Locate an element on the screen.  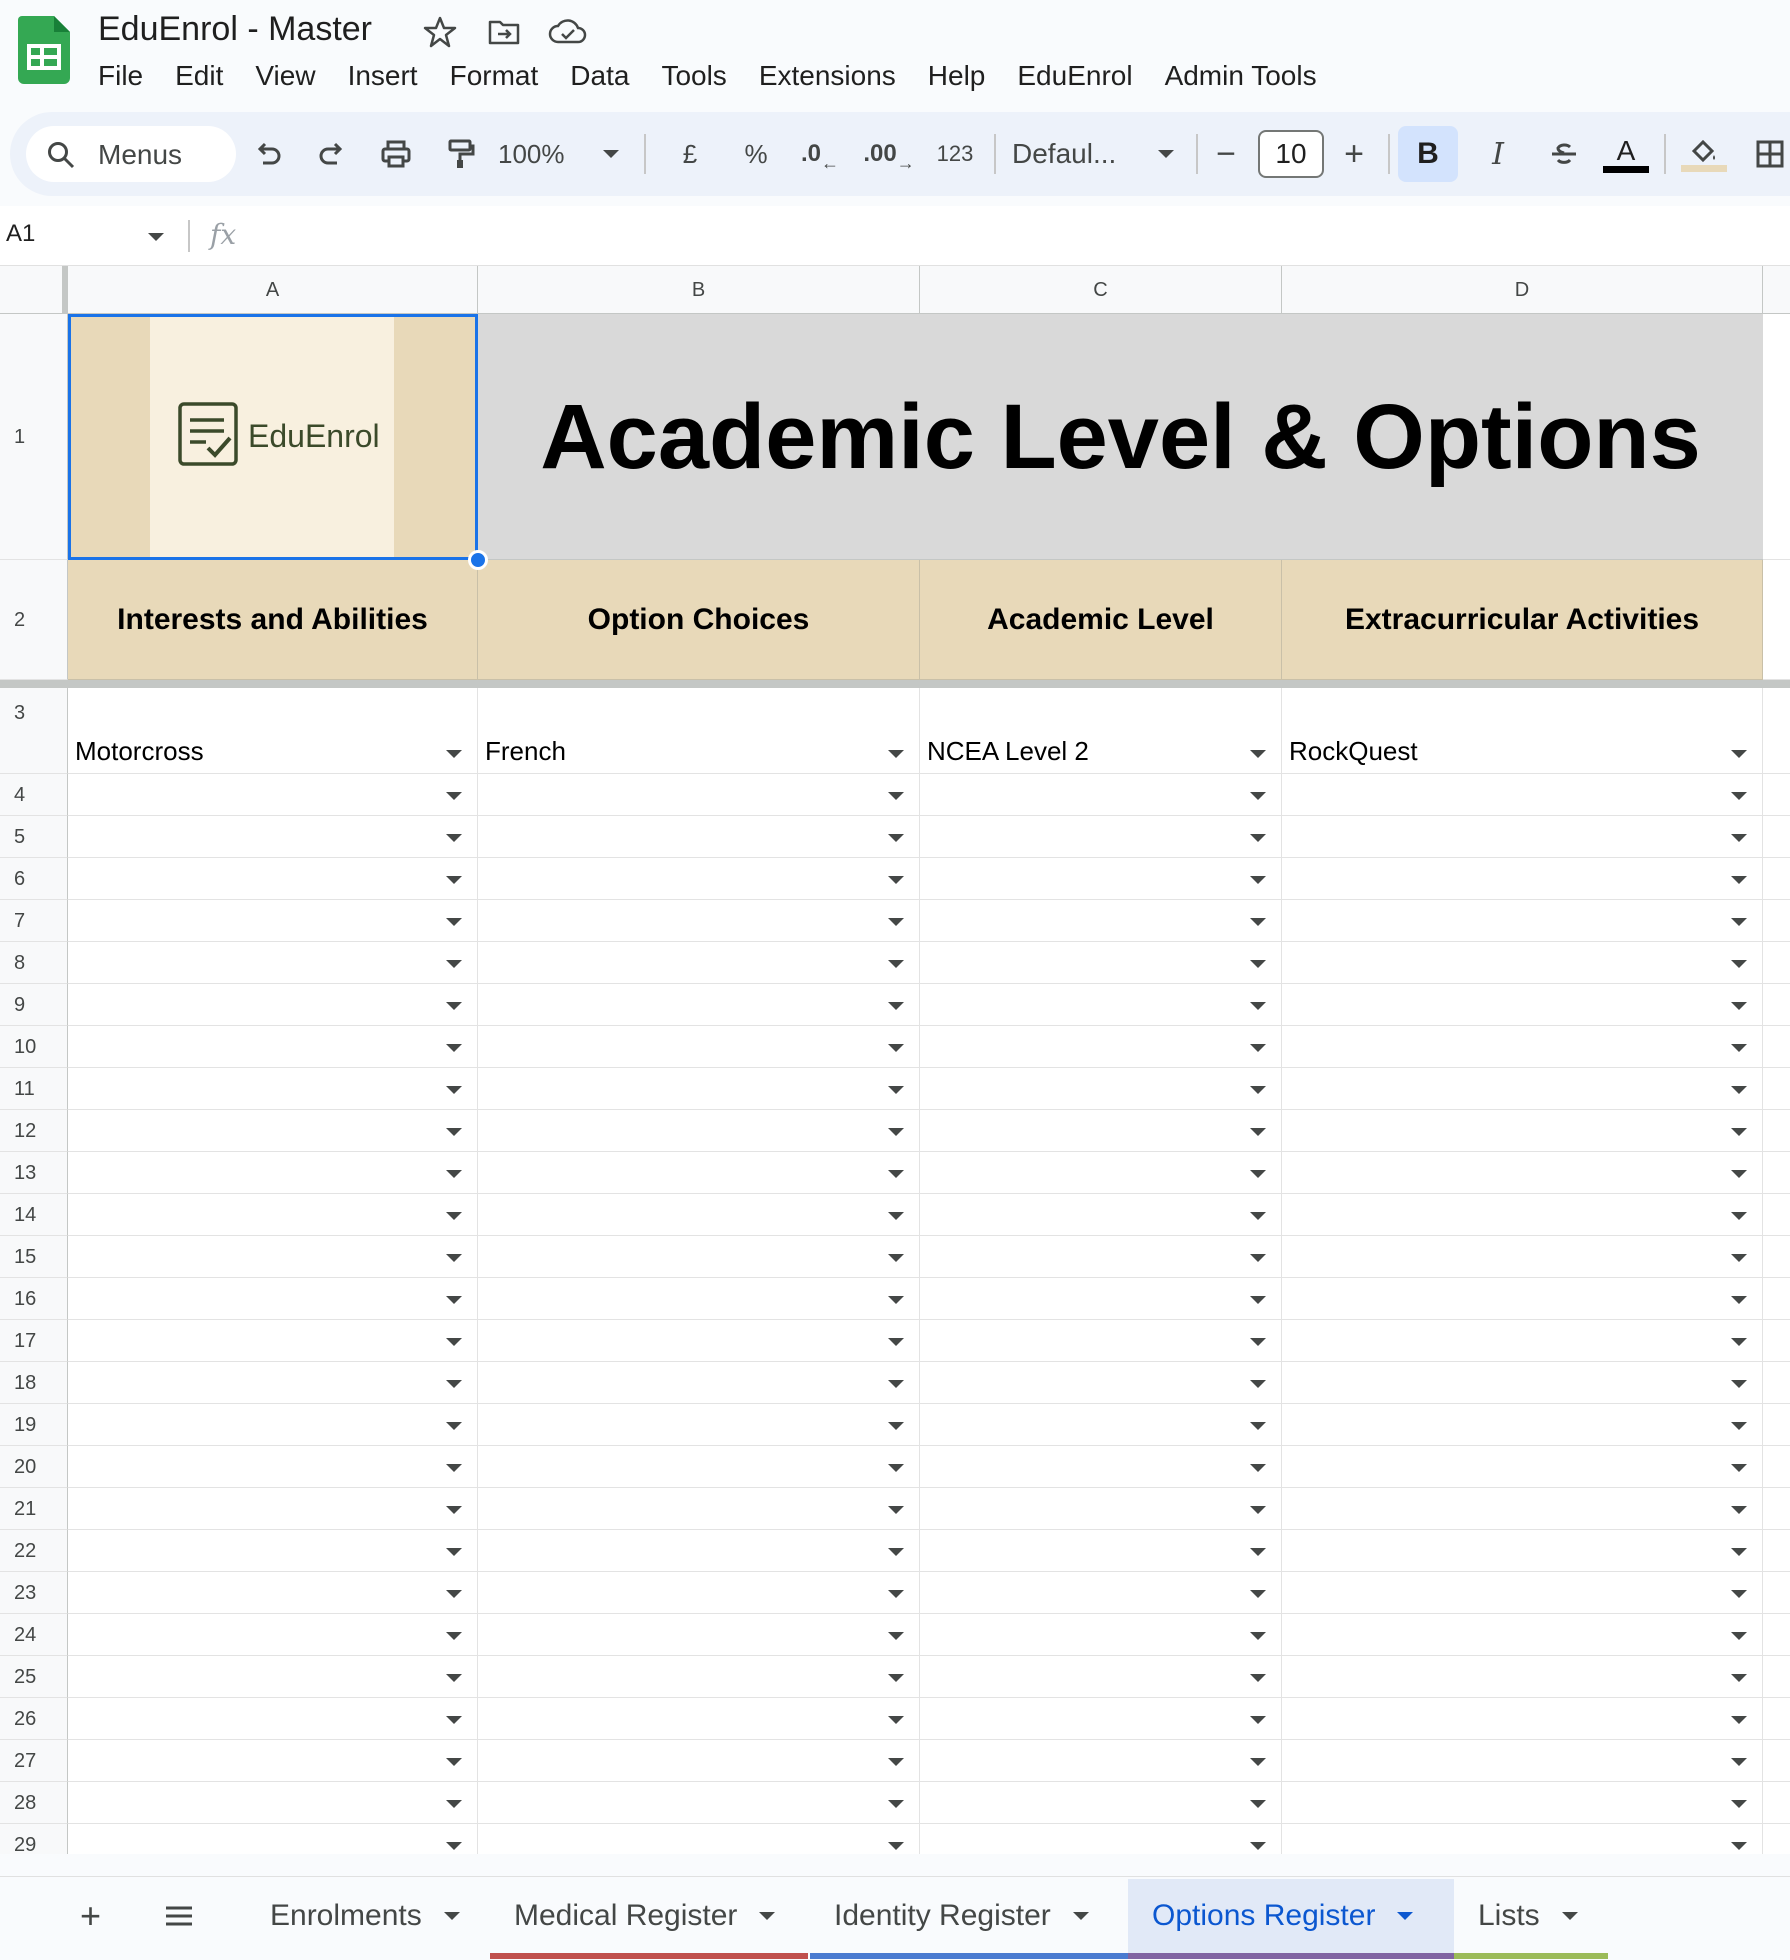
row-header: 16 is located at coordinates (34, 1299).